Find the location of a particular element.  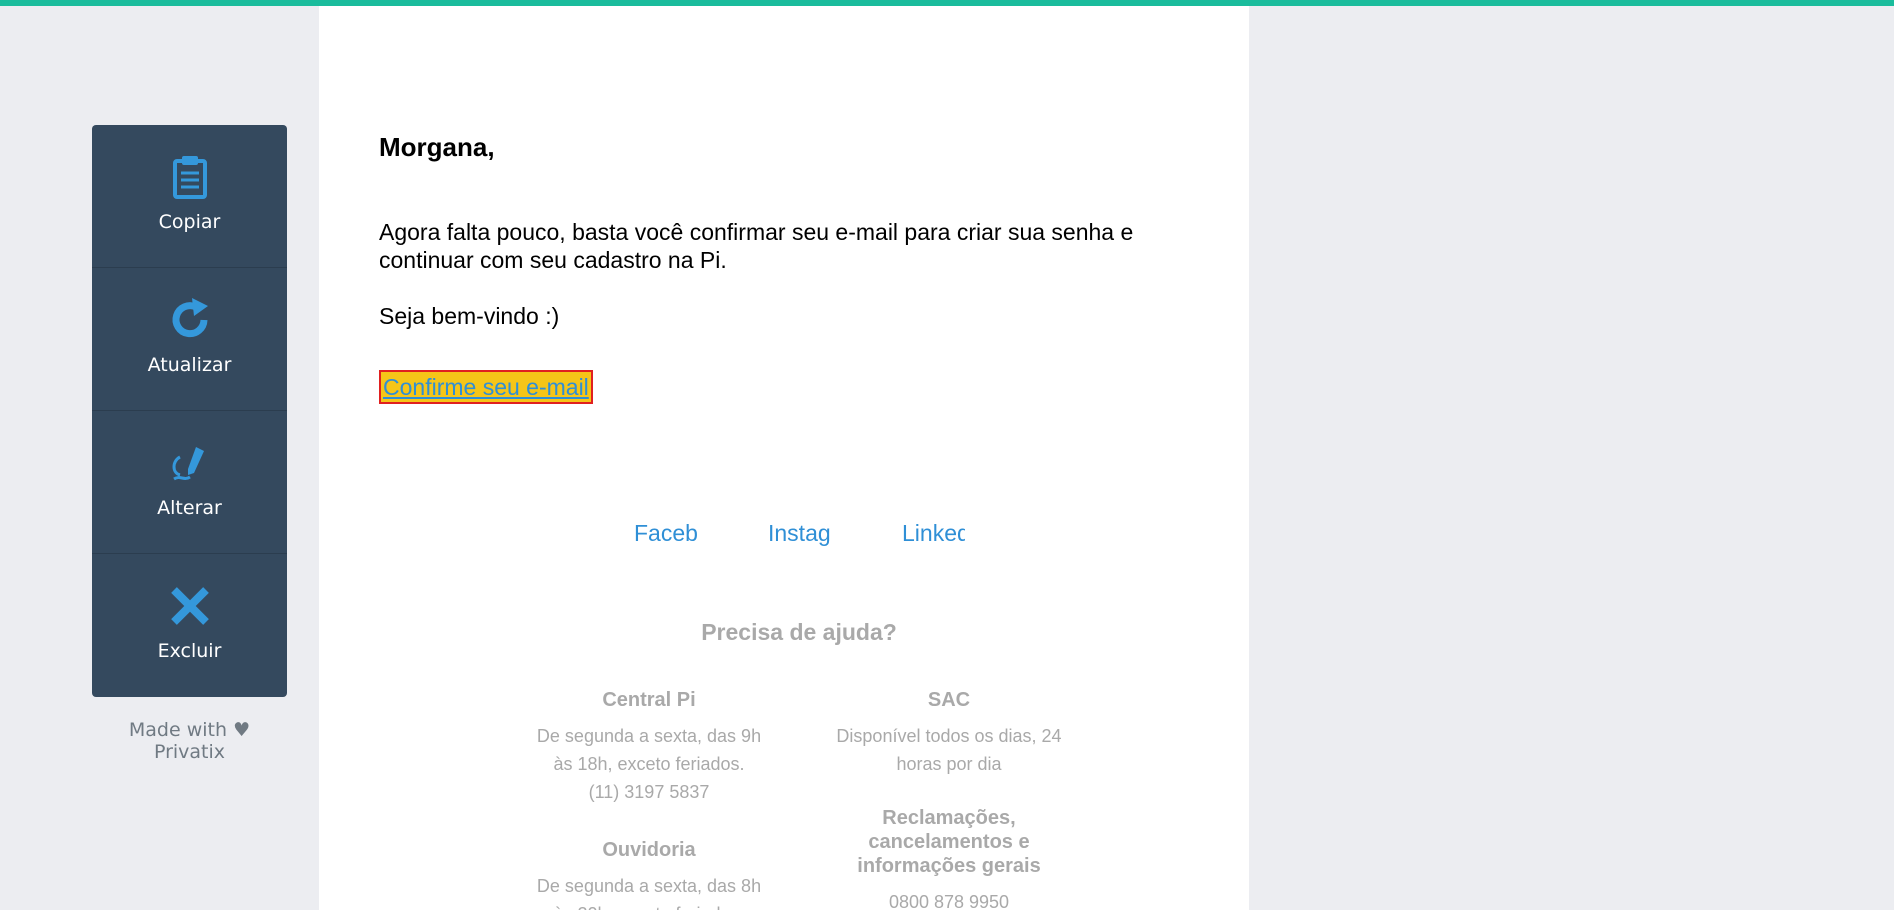

edit-pen-icon is located at coordinates (188, 464).